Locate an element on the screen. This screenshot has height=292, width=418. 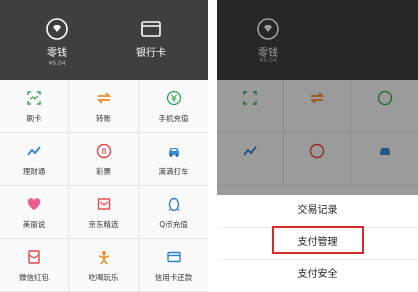
grid-item-label: 彩票 is located at coordinates (103, 171).